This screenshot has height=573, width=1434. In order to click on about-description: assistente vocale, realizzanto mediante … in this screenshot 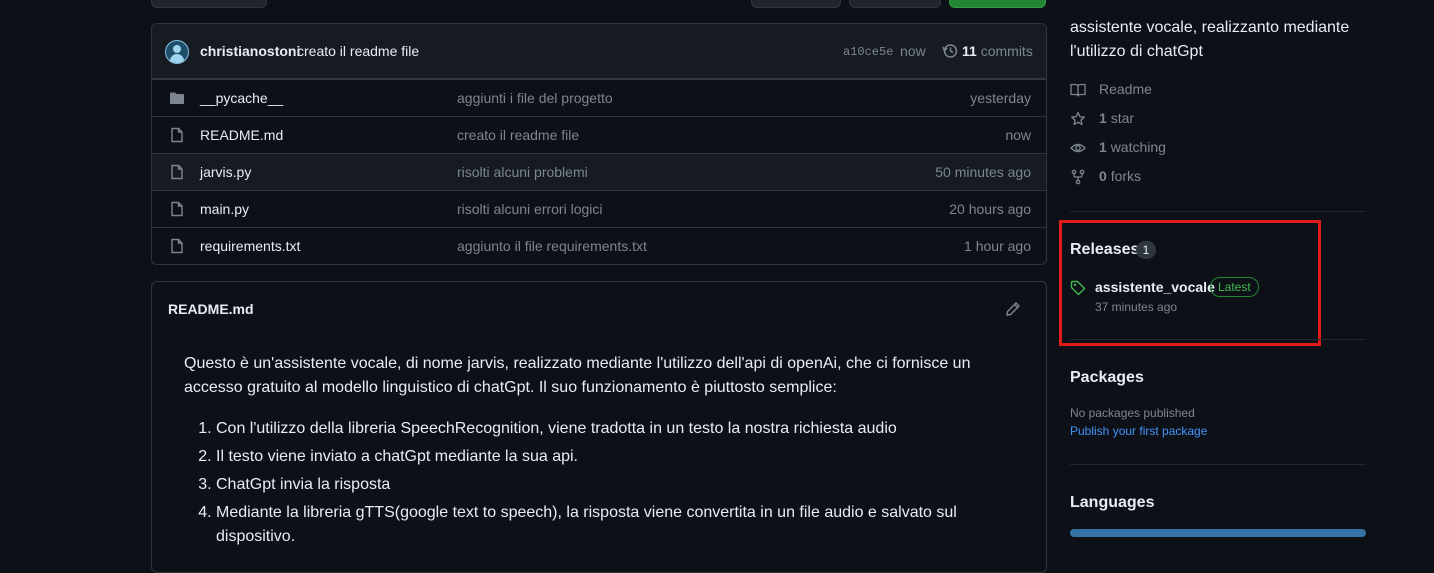, I will do `click(1210, 39)`.